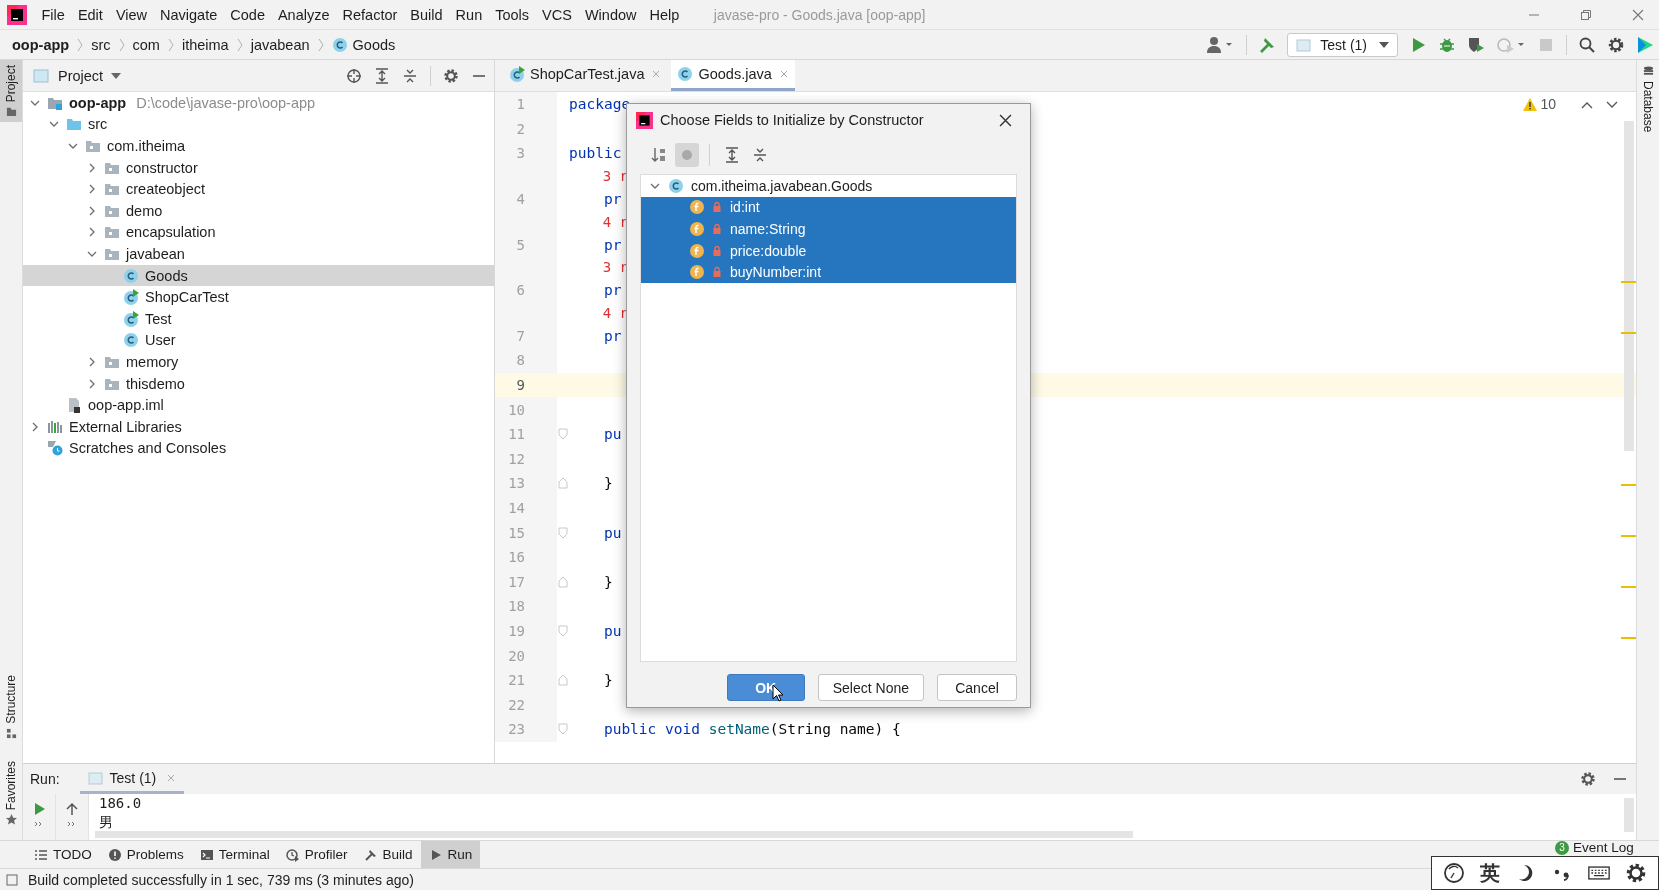  What do you see at coordinates (258, 103) in the screenshot?
I see `tree-item: oop-app D:\code\javase-pro\oop-app` at bounding box center [258, 103].